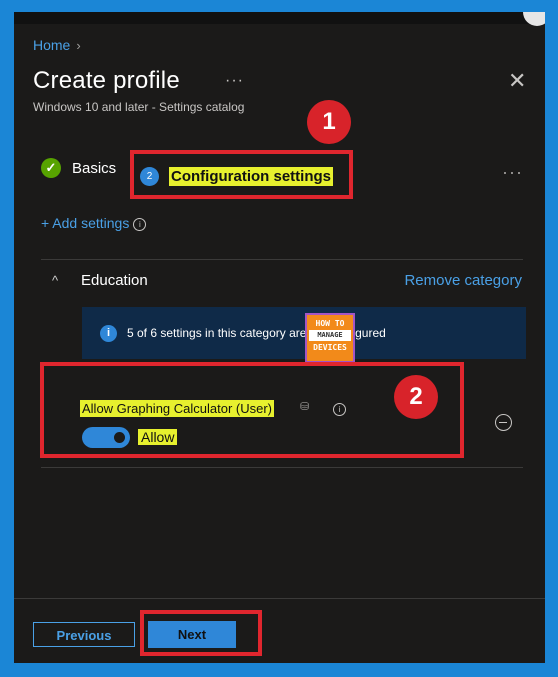 This screenshot has width=558, height=677. Describe the element at coordinates (85, 223) in the screenshot. I see `add-settings-label: + Add settings` at that location.